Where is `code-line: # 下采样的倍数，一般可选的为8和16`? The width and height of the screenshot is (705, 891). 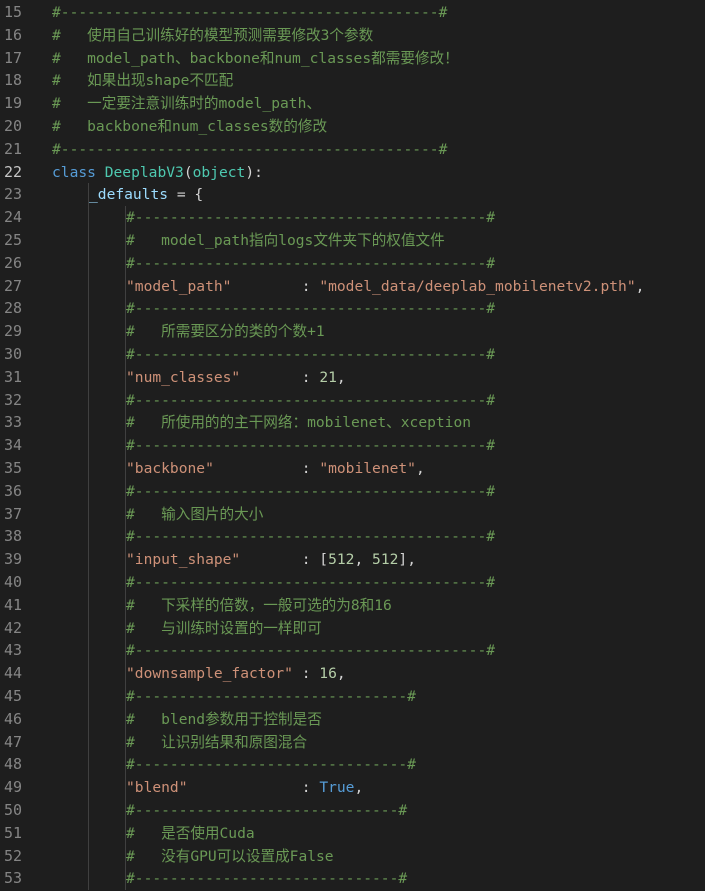
code-line: # 下采样的倍数，一般可选的为8和16 is located at coordinates (259, 605).